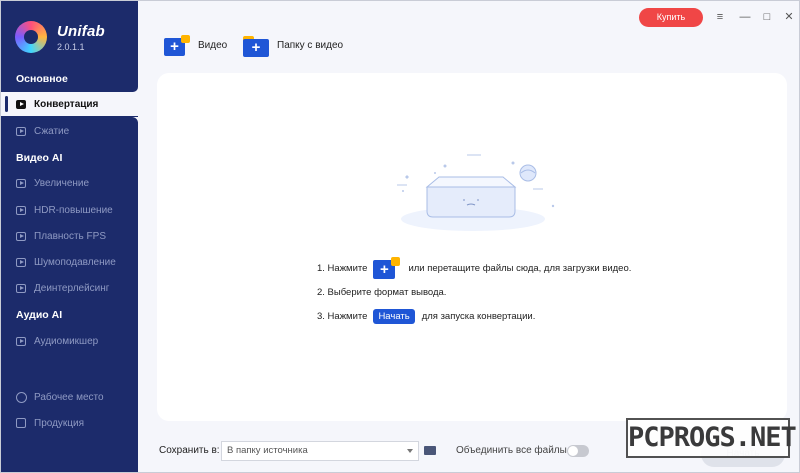 This screenshot has height=473, width=800. Describe the element at coordinates (21, 397) in the screenshot. I see `globe-icon` at that location.